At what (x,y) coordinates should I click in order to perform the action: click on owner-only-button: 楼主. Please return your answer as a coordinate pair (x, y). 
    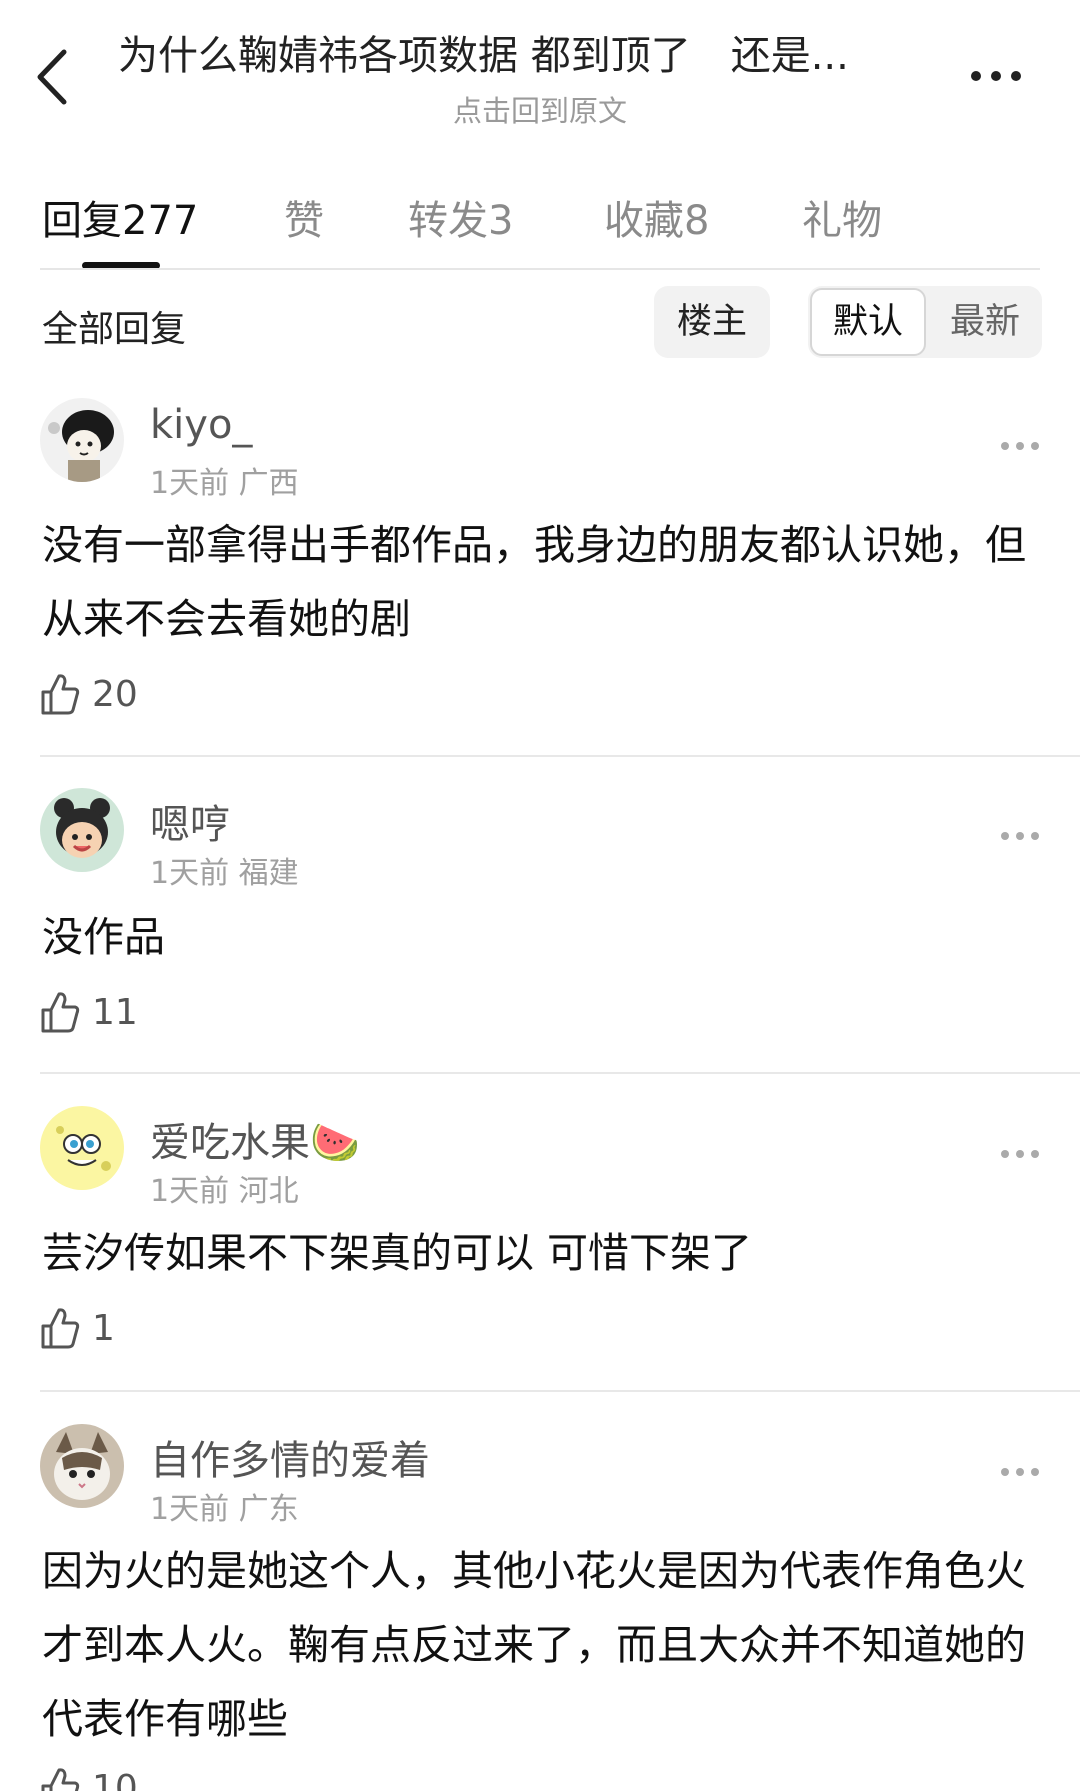
    Looking at the image, I should click on (712, 322).